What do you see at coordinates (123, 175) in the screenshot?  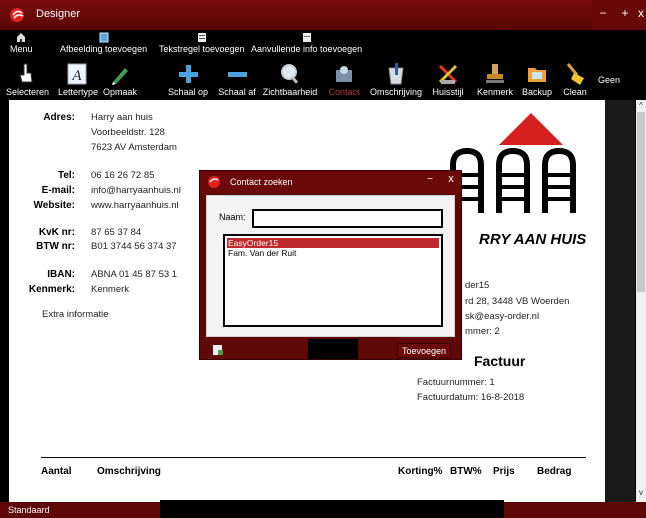 I see `tel-value: 06 16 26 72 85` at bounding box center [123, 175].